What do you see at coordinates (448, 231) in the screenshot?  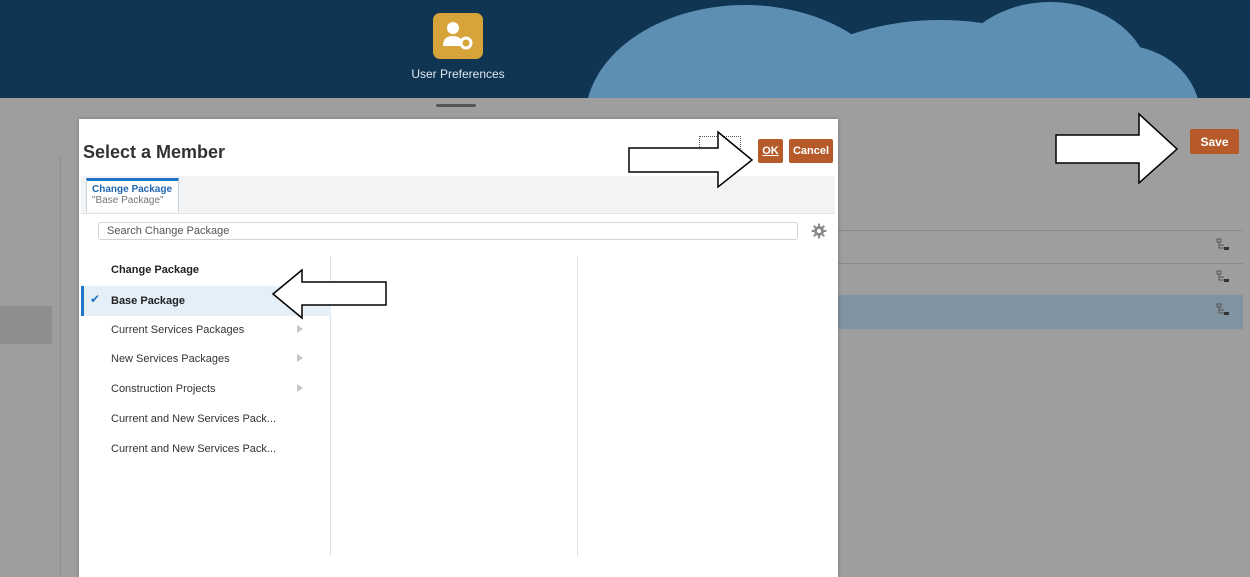 I see `search-input` at bounding box center [448, 231].